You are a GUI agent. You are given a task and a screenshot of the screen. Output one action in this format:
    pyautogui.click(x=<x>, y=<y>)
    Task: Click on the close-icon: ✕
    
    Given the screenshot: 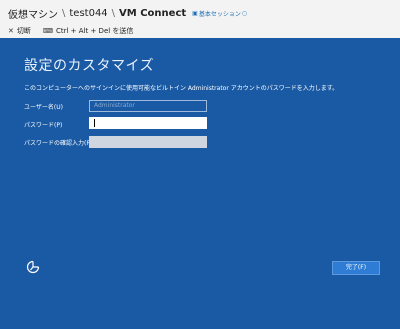 What is the action you would take?
    pyautogui.click(x=11, y=30)
    